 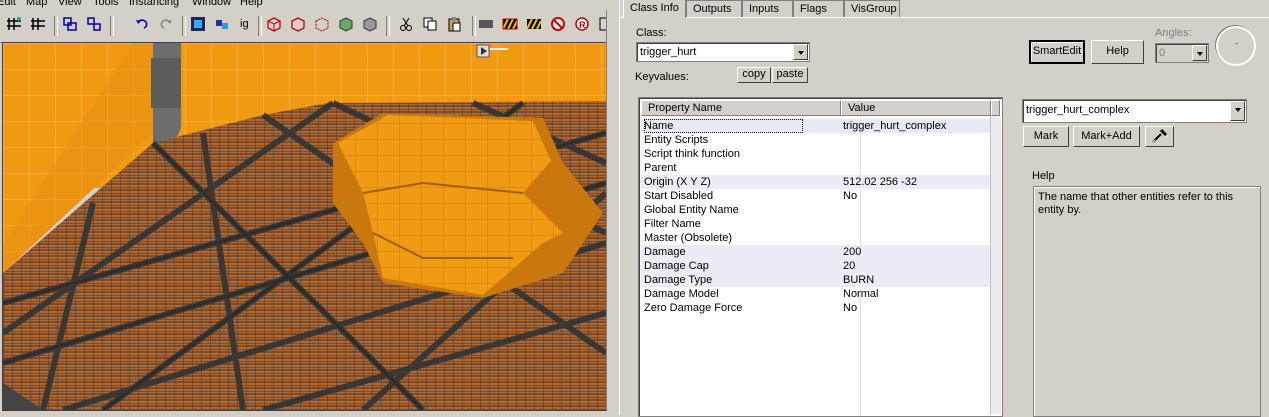 I want to click on value-text: trigger_hurt_complex, so click(x=1078, y=110).